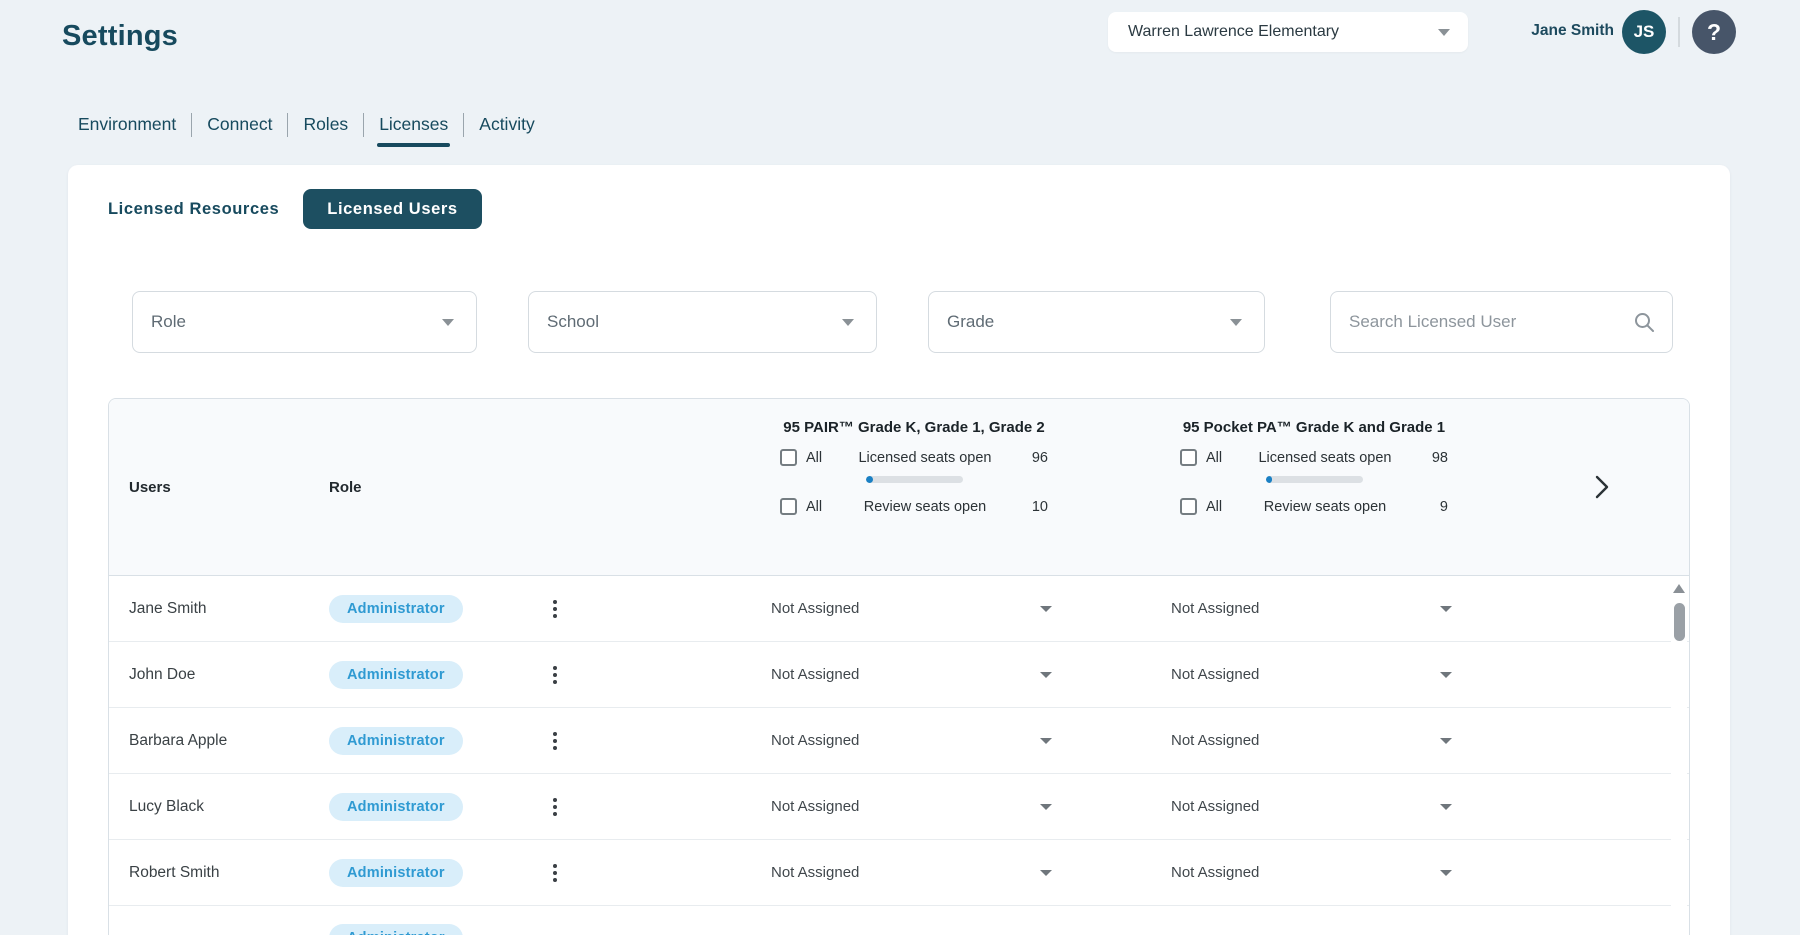 This screenshot has height=935, width=1800. I want to click on license-2-licensed-seats: All Licensed seats open 98, so click(1314, 457).